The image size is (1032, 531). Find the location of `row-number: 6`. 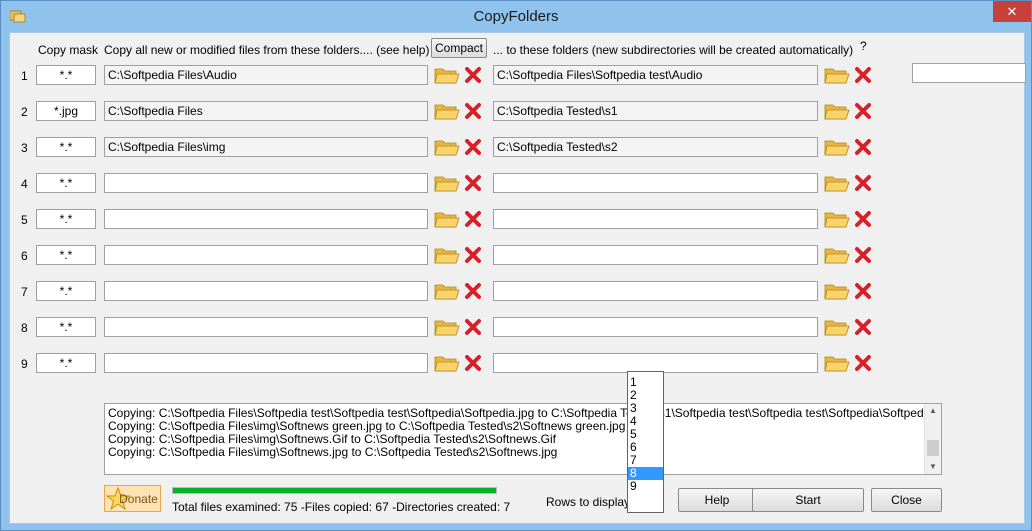

row-number: 6 is located at coordinates (24, 256).